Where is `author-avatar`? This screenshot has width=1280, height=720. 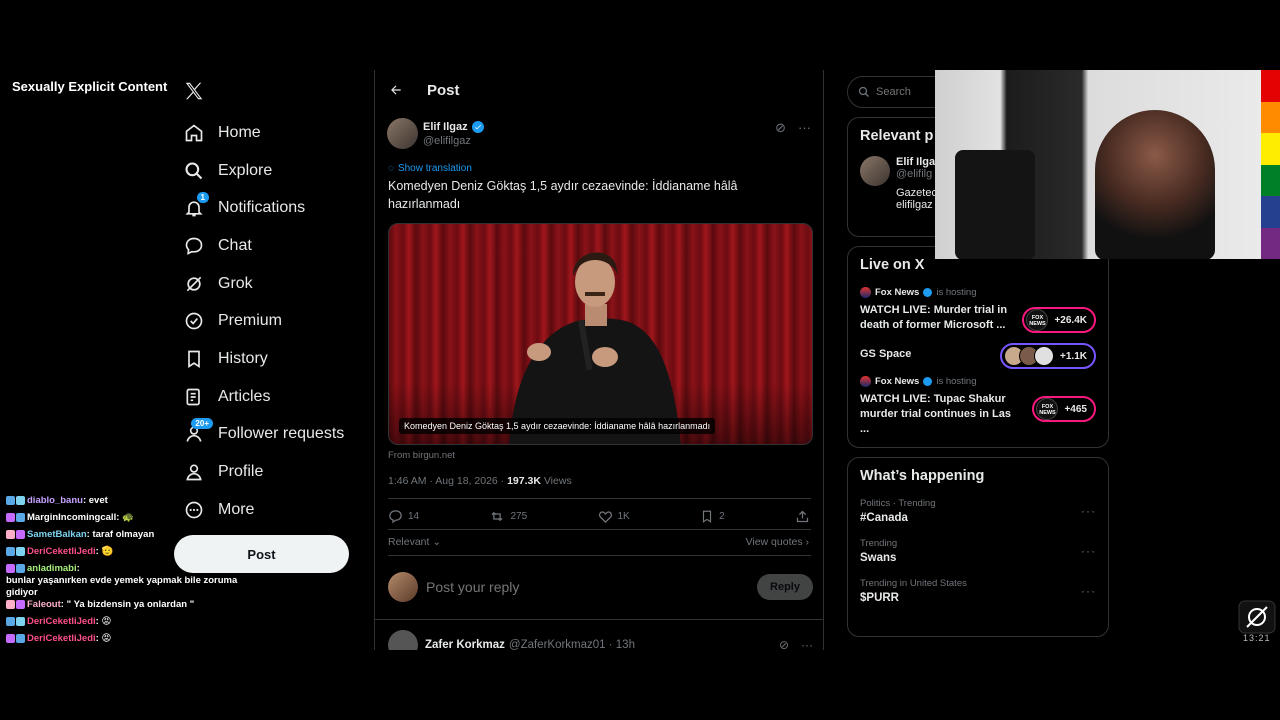 author-avatar is located at coordinates (402, 133).